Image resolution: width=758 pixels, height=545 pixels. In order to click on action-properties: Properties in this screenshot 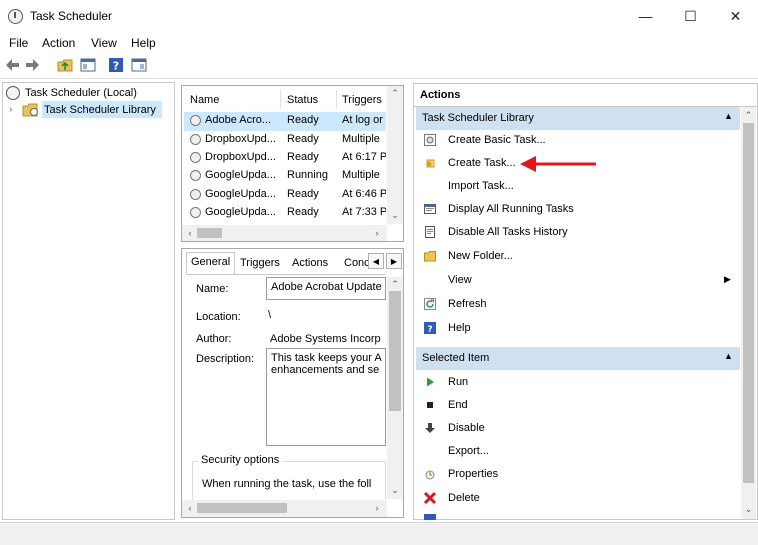, I will do `click(576, 474)`.